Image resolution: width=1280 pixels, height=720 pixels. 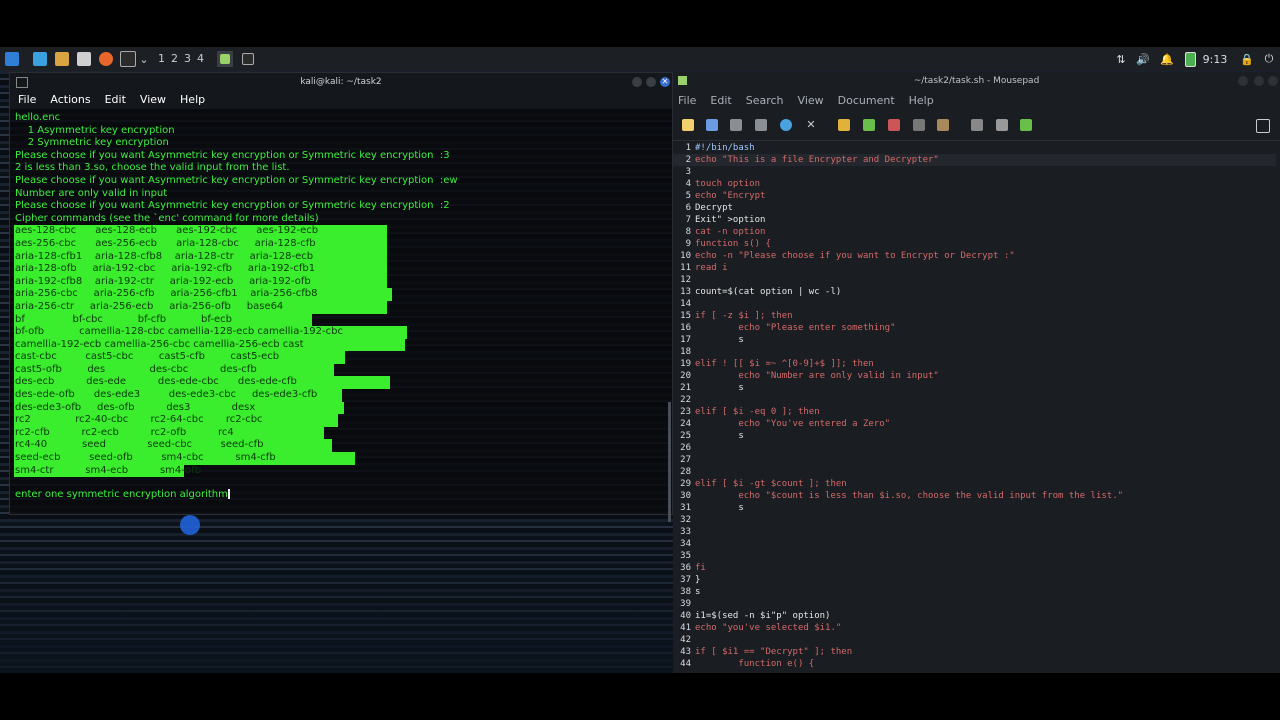 What do you see at coordinates (765, 101) in the screenshot?
I see `editor-menu-search: Search` at bounding box center [765, 101].